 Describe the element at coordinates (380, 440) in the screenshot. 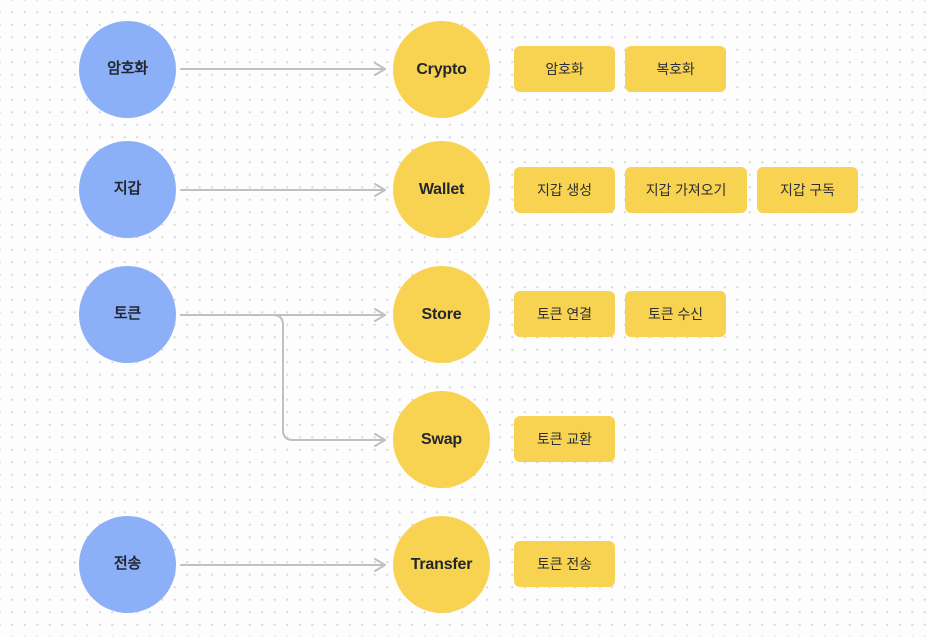

I see `arrow-swap-icon` at that location.